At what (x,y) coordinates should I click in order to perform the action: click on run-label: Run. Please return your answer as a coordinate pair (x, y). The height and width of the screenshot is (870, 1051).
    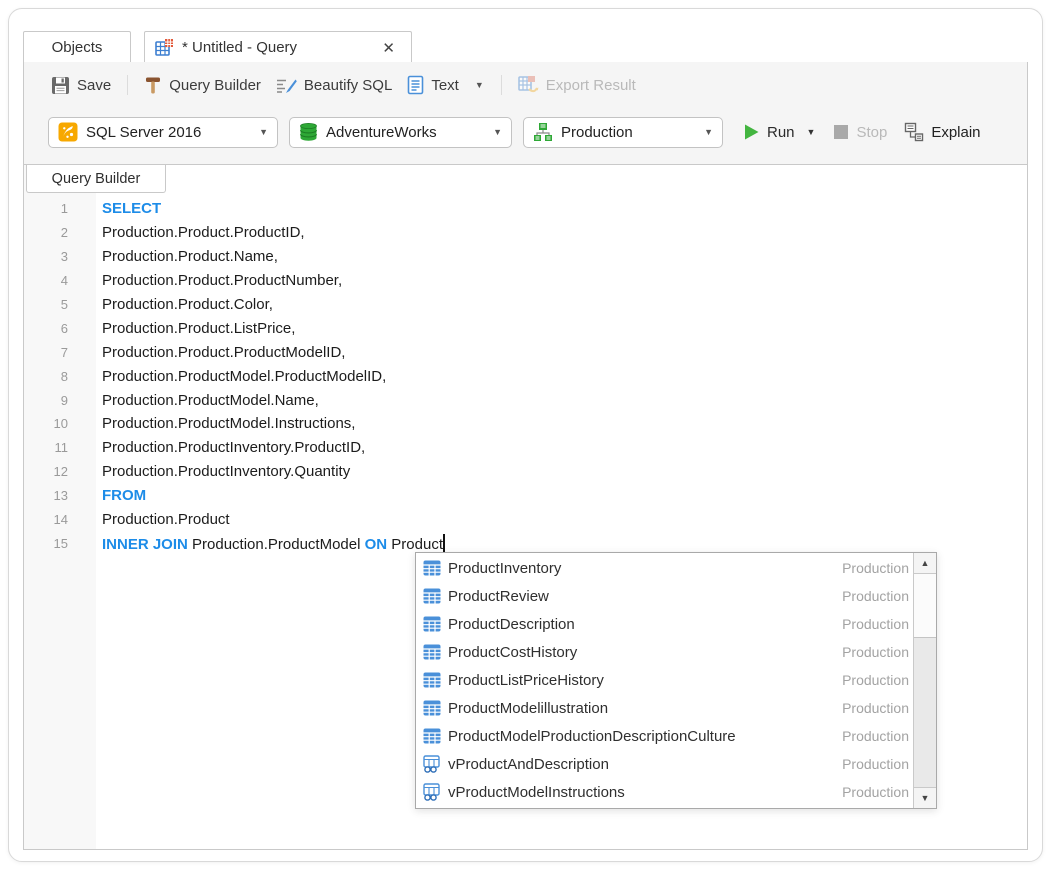
    Looking at the image, I should click on (781, 132).